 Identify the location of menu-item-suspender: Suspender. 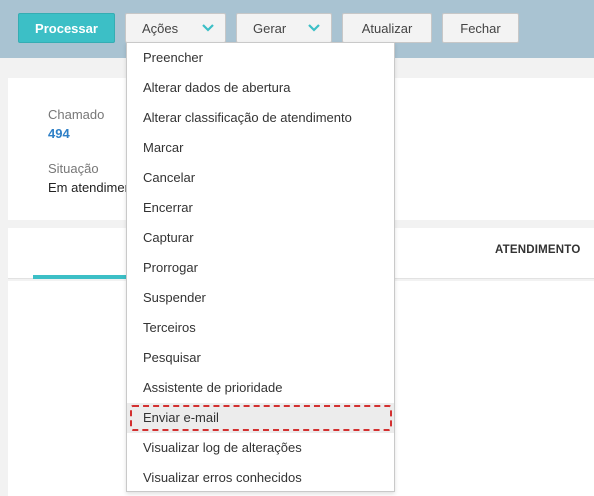
(260, 298).